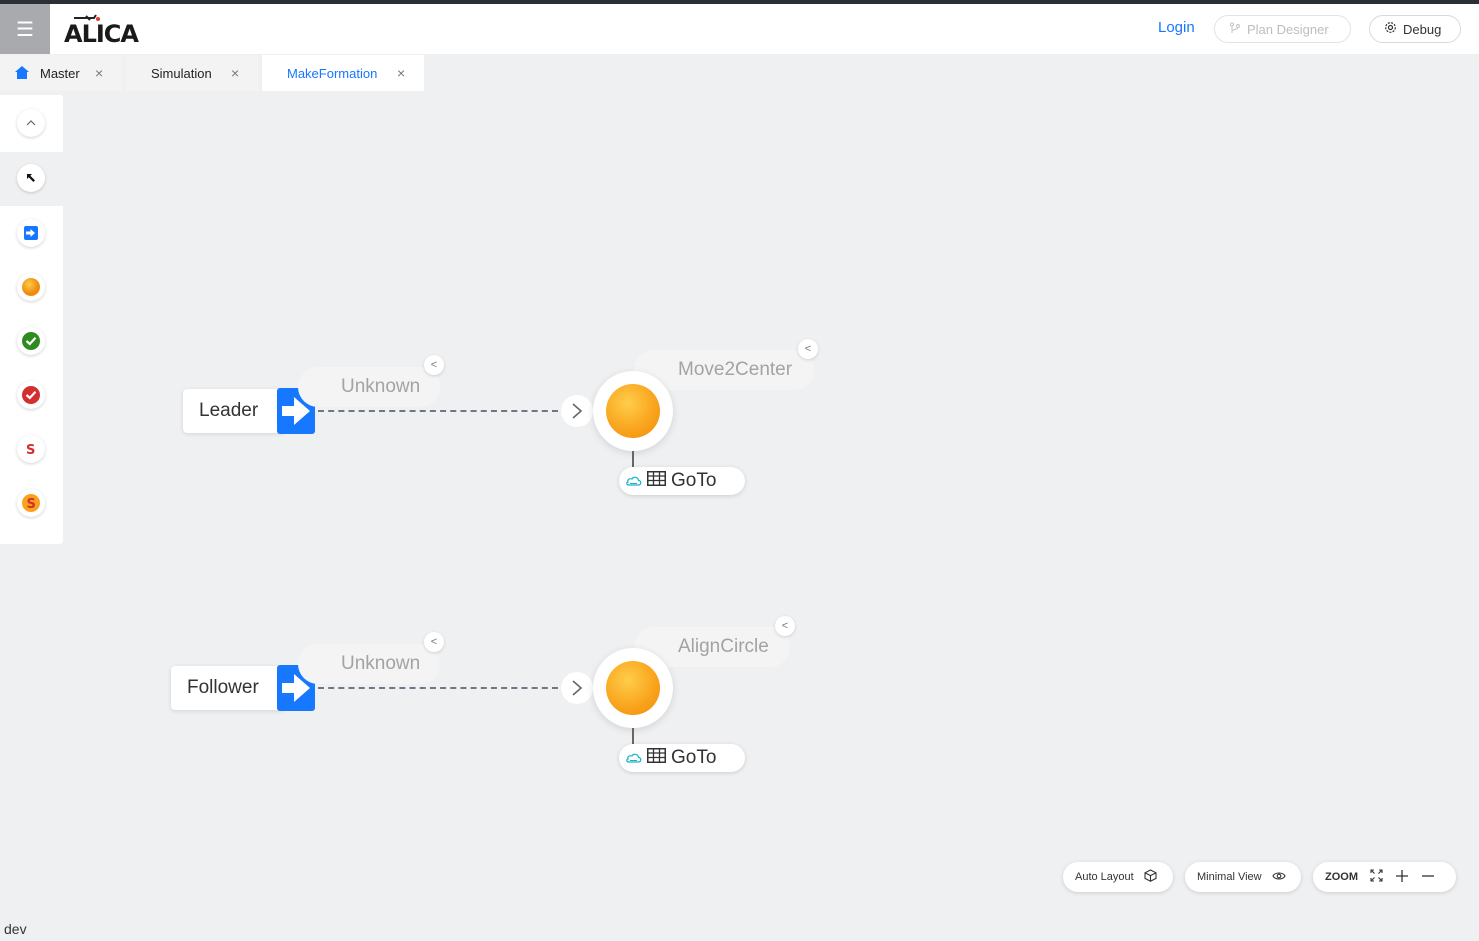 Image resolution: width=1479 pixels, height=941 pixels. I want to click on synchronisation-icon: S, so click(31, 449).